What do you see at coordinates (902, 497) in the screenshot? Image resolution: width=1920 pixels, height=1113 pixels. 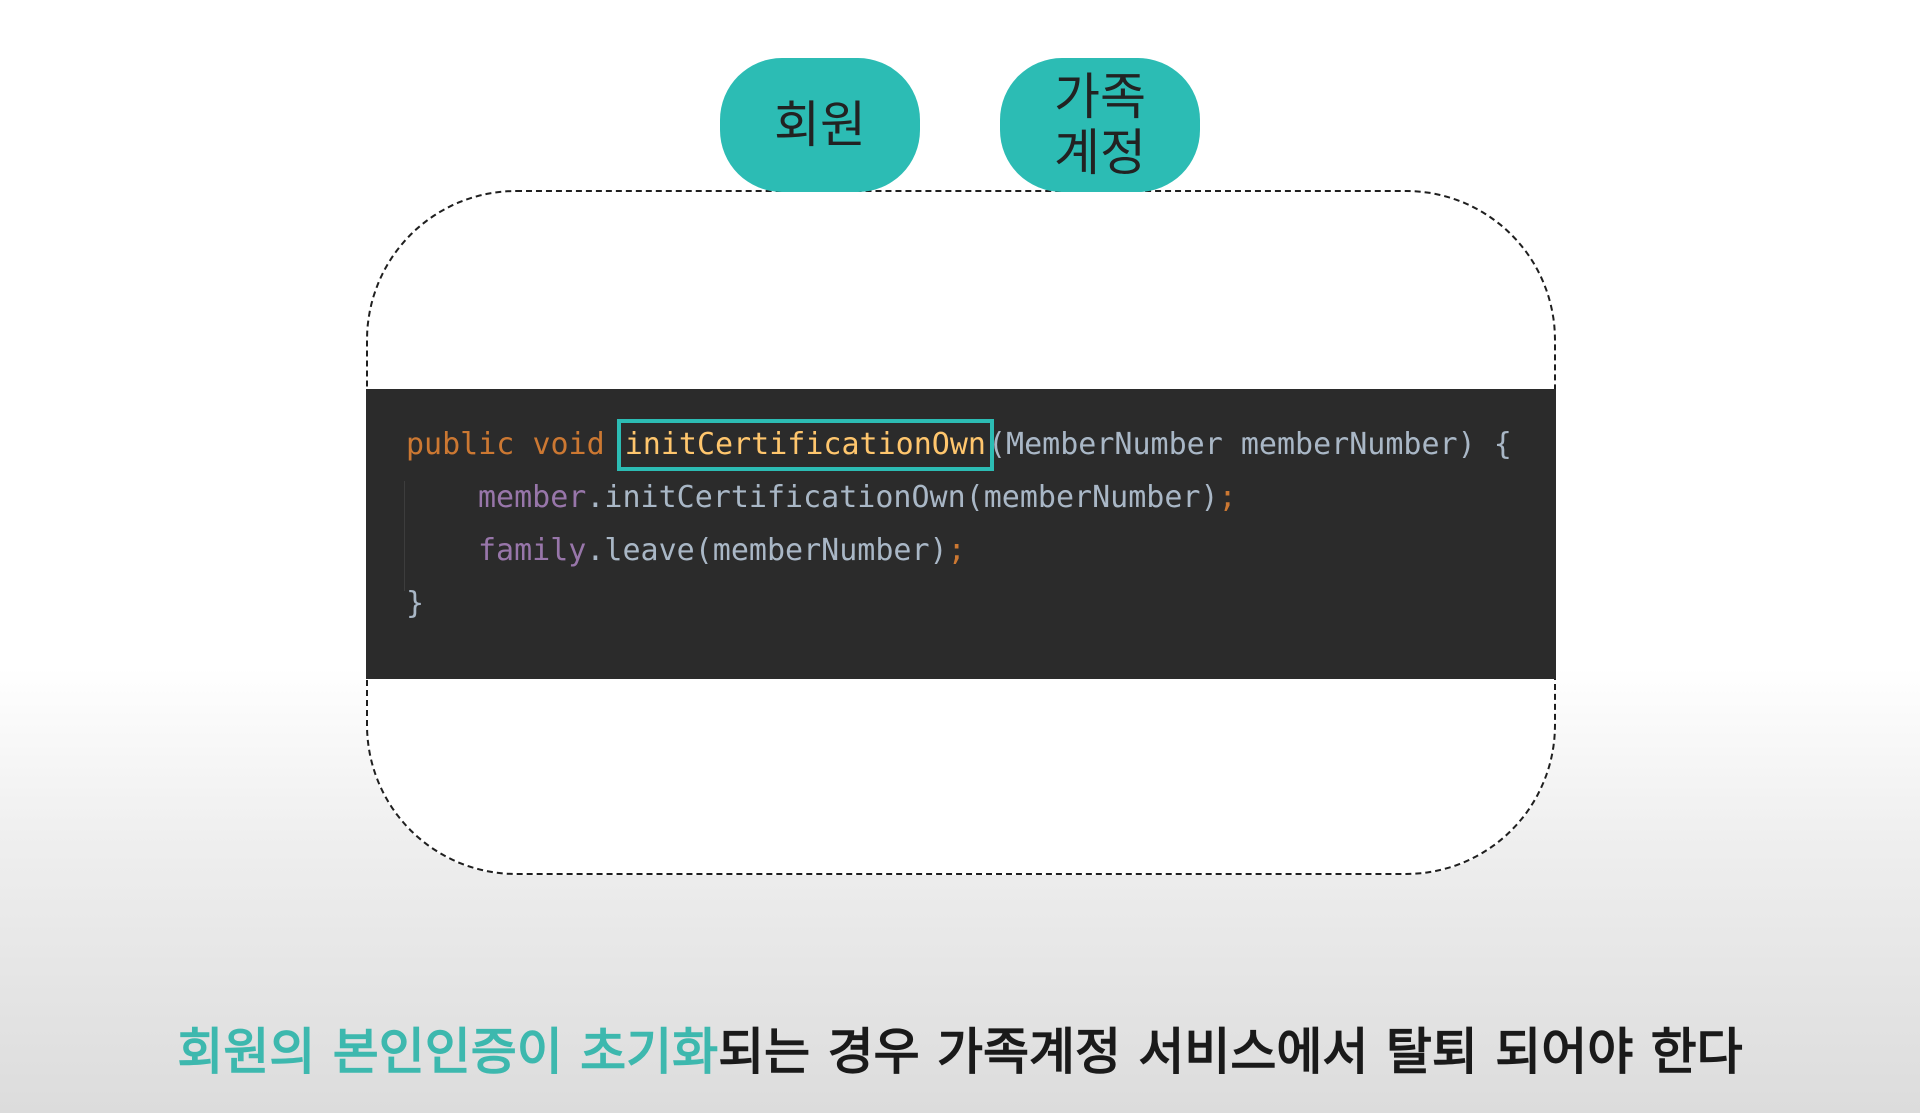 I see `member-call: .initCertificationOwn(memberNumber)` at bounding box center [902, 497].